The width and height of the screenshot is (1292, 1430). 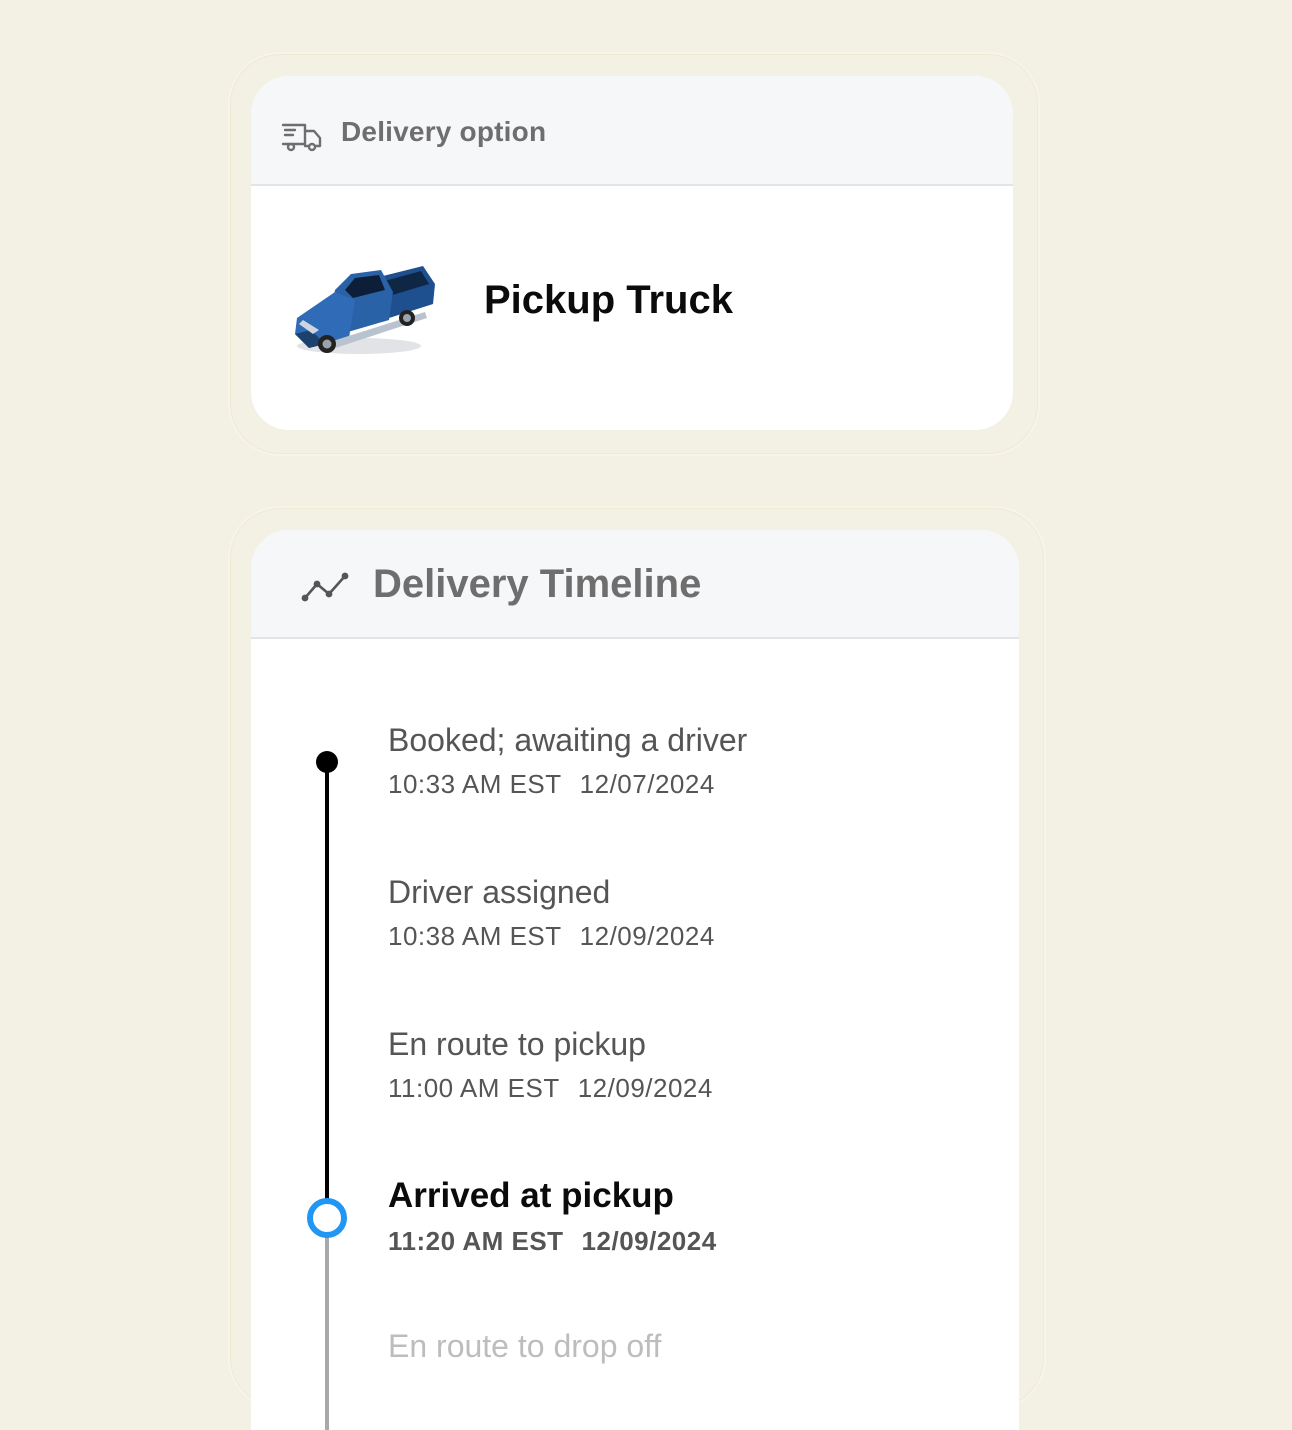 I want to click on timeline-event-title: Arrived at pickup, so click(x=531, y=1195).